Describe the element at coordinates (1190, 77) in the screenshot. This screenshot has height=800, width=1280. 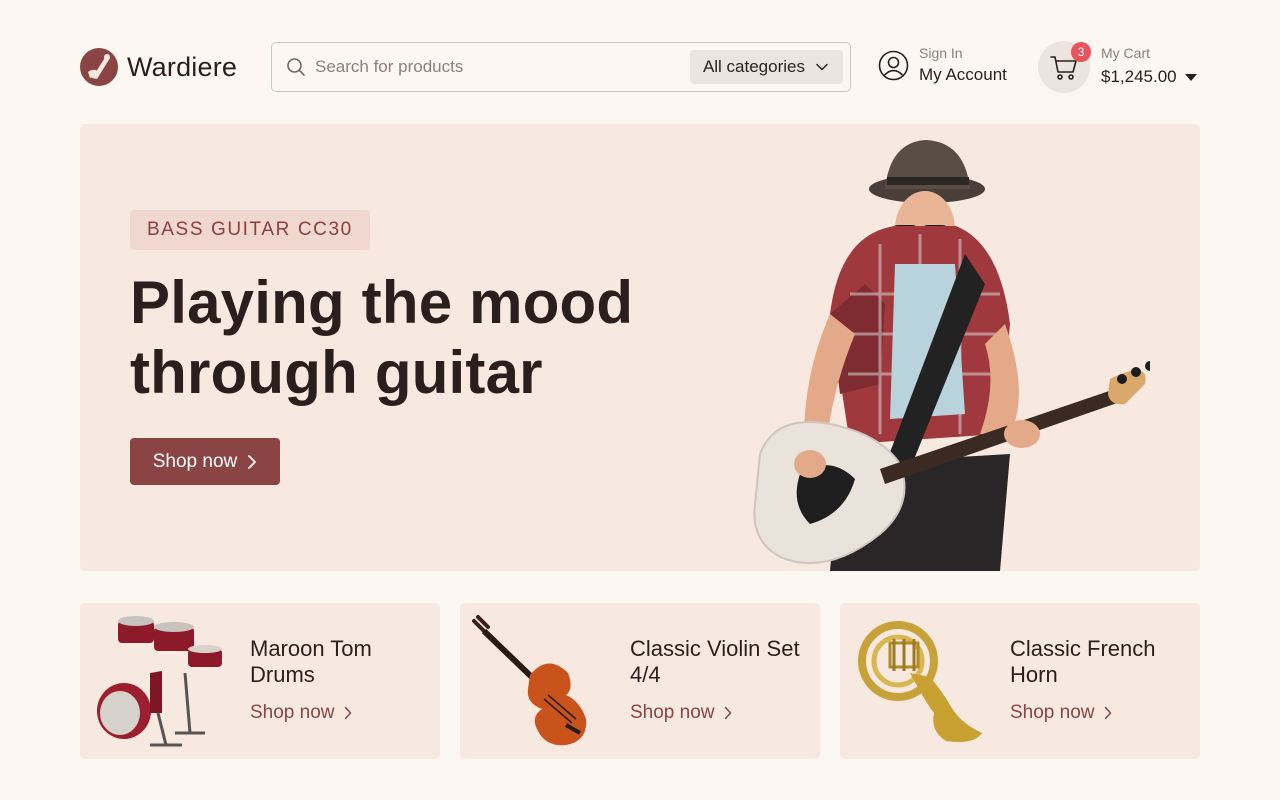
I see `caret-down-icon` at that location.